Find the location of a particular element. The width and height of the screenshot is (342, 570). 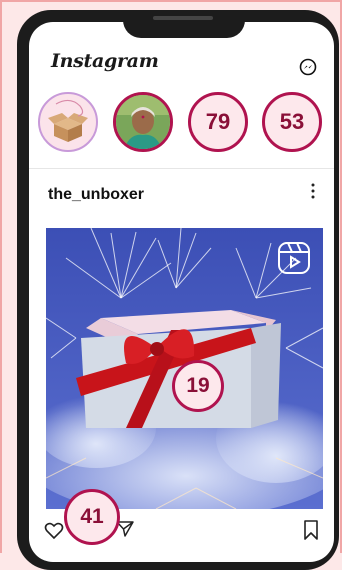

bookmark-icon is located at coordinates (311, 530).